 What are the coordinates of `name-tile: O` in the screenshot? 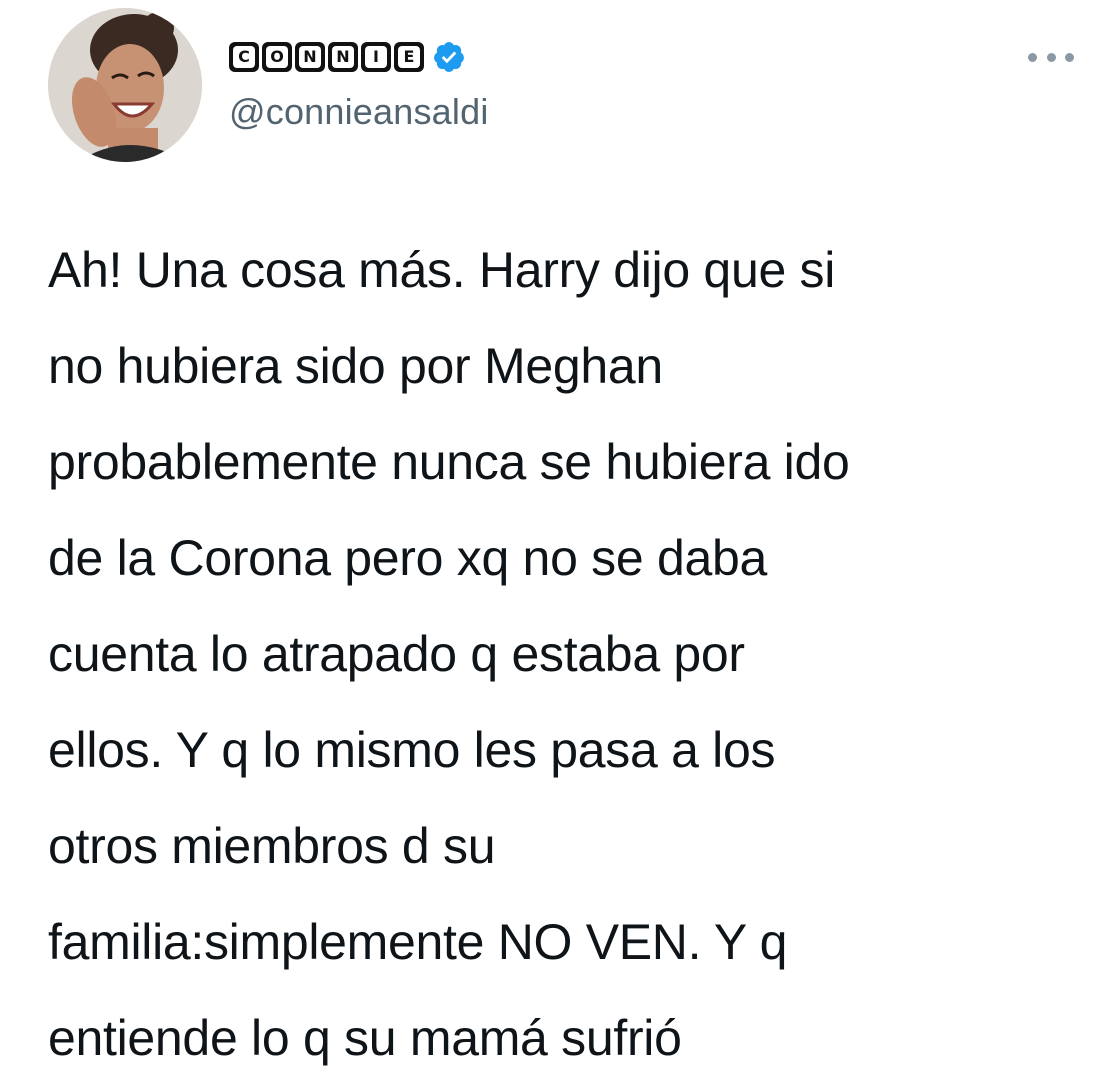 It's located at (277, 57).